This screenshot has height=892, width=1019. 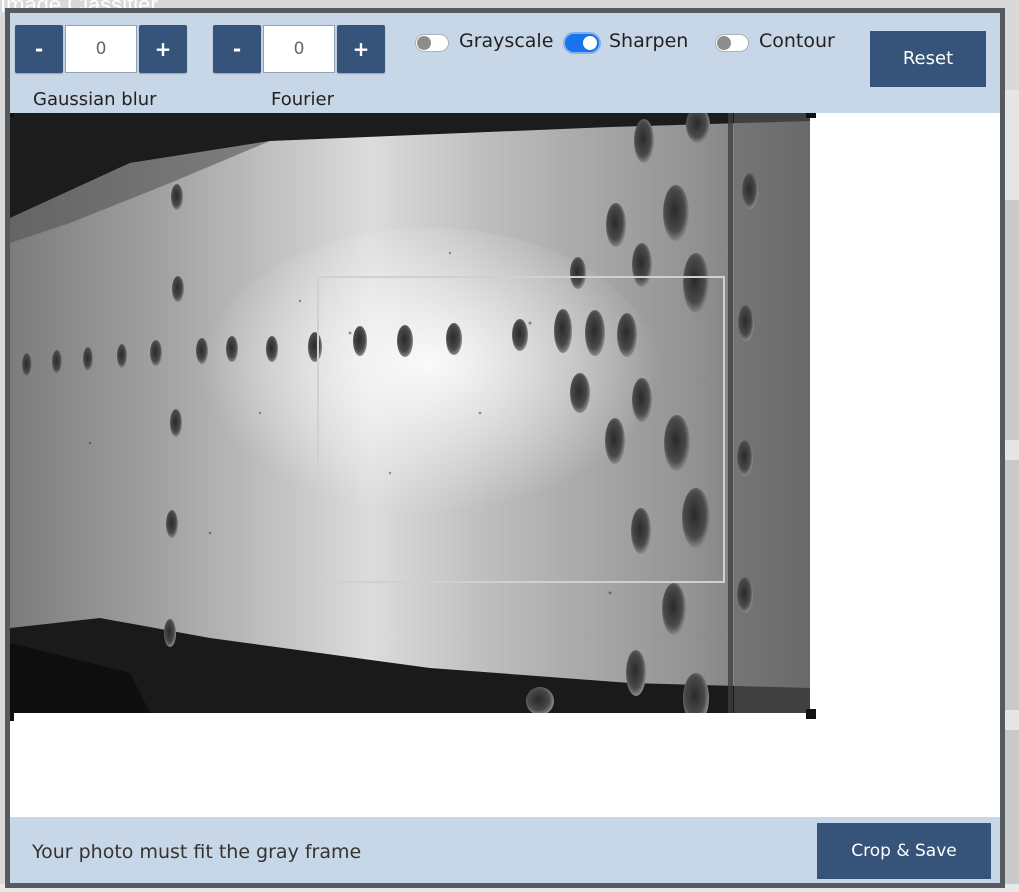 What do you see at coordinates (299, 49) in the screenshot?
I see `fourier-value-field: 0` at bounding box center [299, 49].